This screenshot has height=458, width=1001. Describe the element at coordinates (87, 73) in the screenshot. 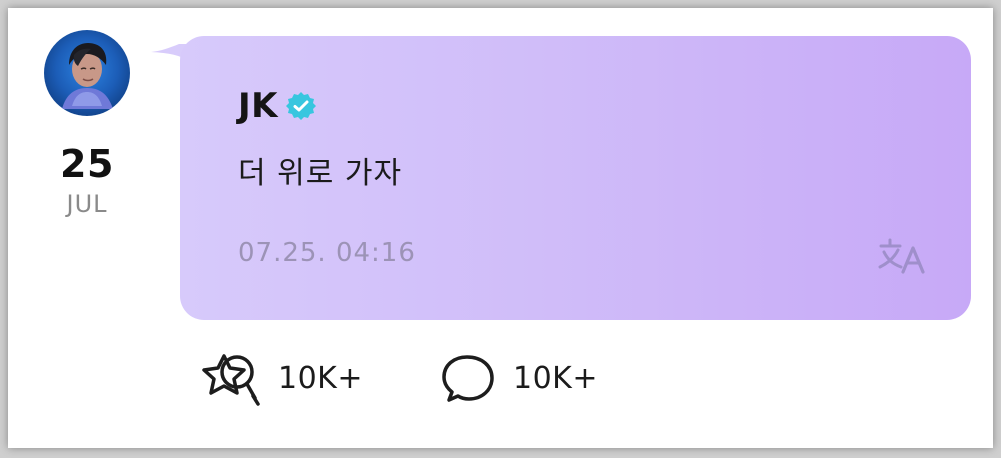

I see `avatar` at that location.